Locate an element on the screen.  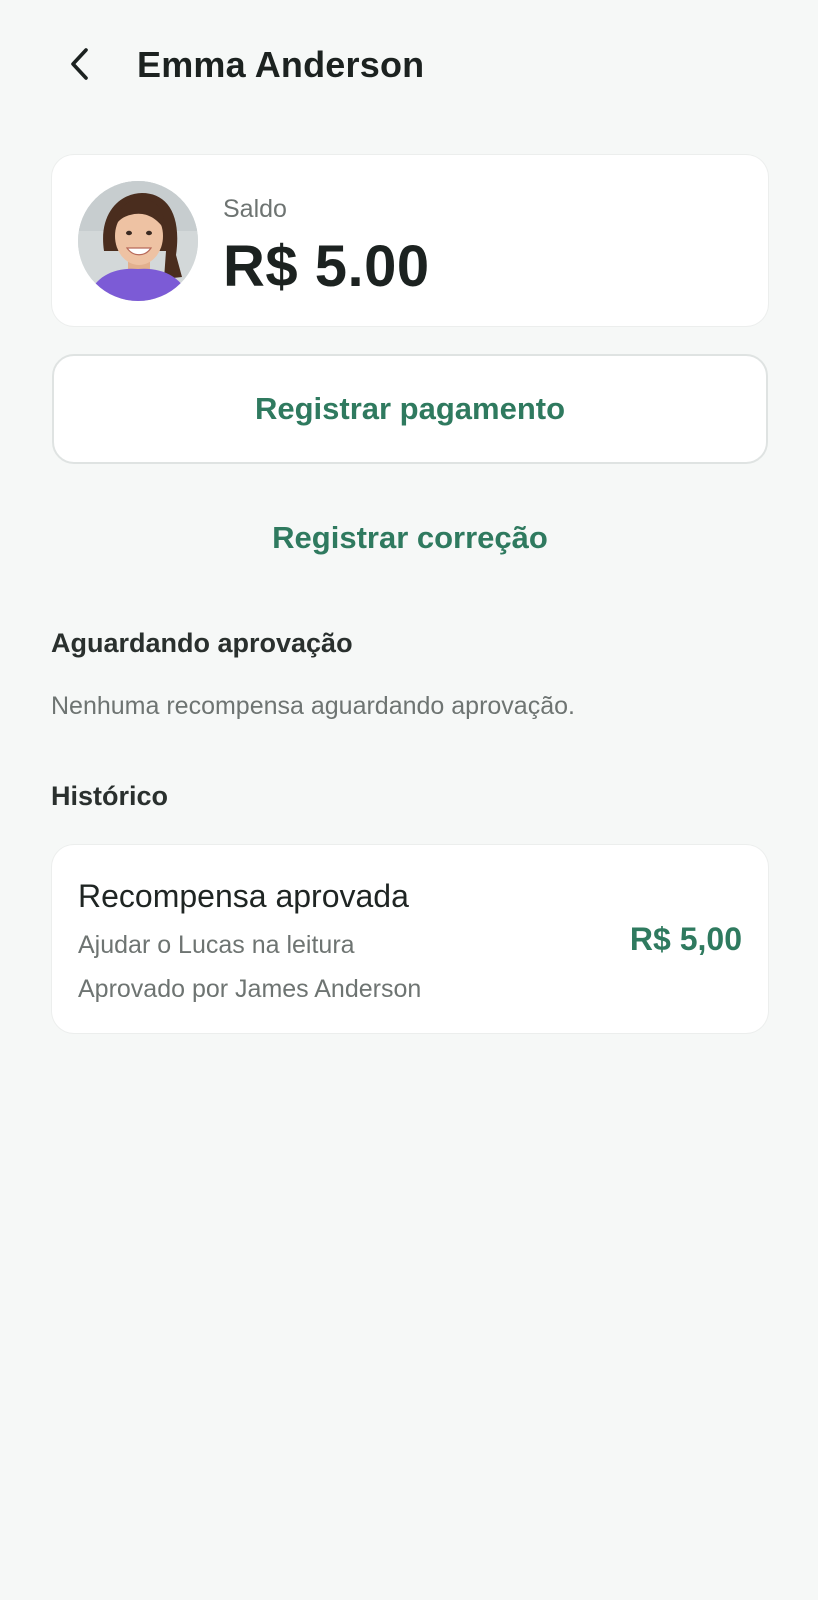
balance-label: Saldo is located at coordinates (255, 209).